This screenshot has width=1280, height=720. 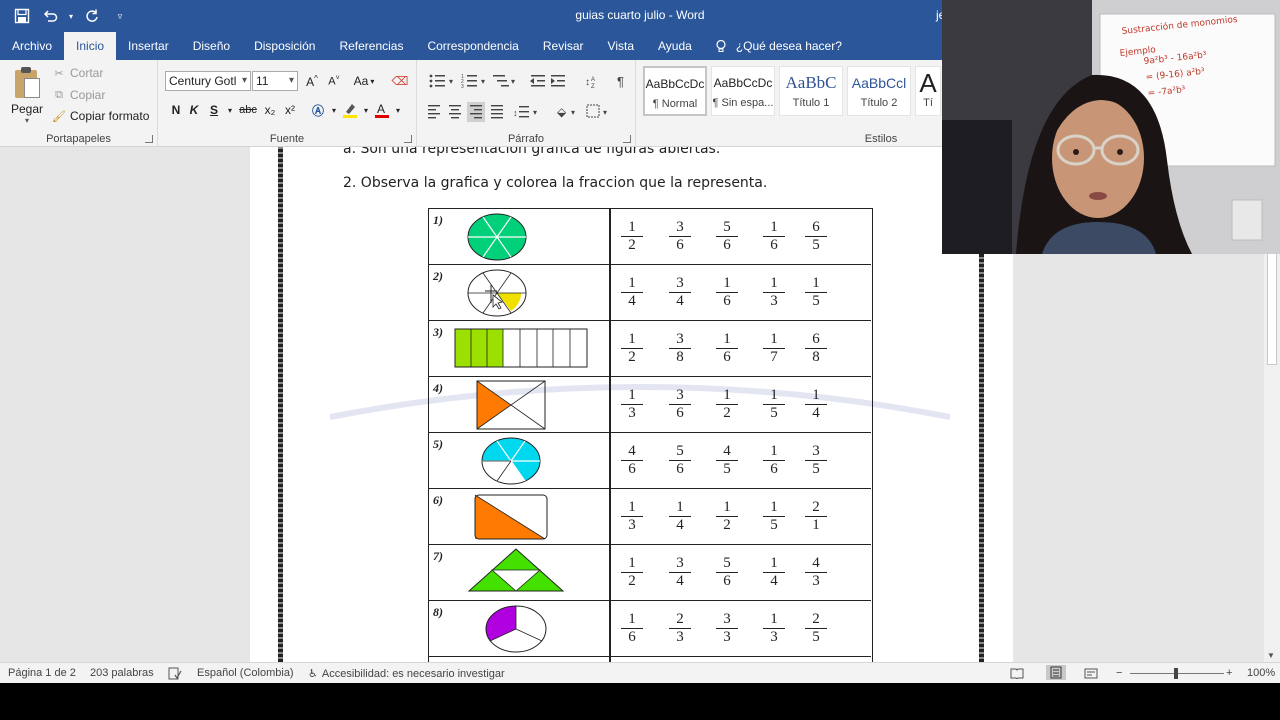 I want to click on worksheet-row: 2) 14 34 16 13 15, so click(x=650, y=293).